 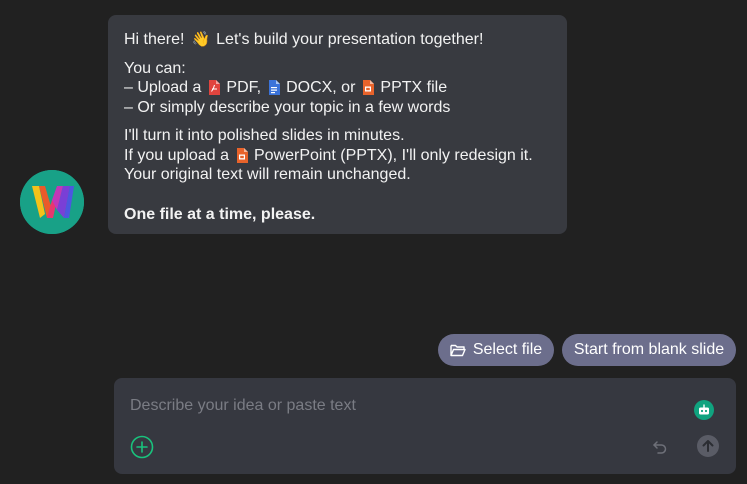 What do you see at coordinates (155, 68) in the screenshot?
I see `you-can-text: You can:` at bounding box center [155, 68].